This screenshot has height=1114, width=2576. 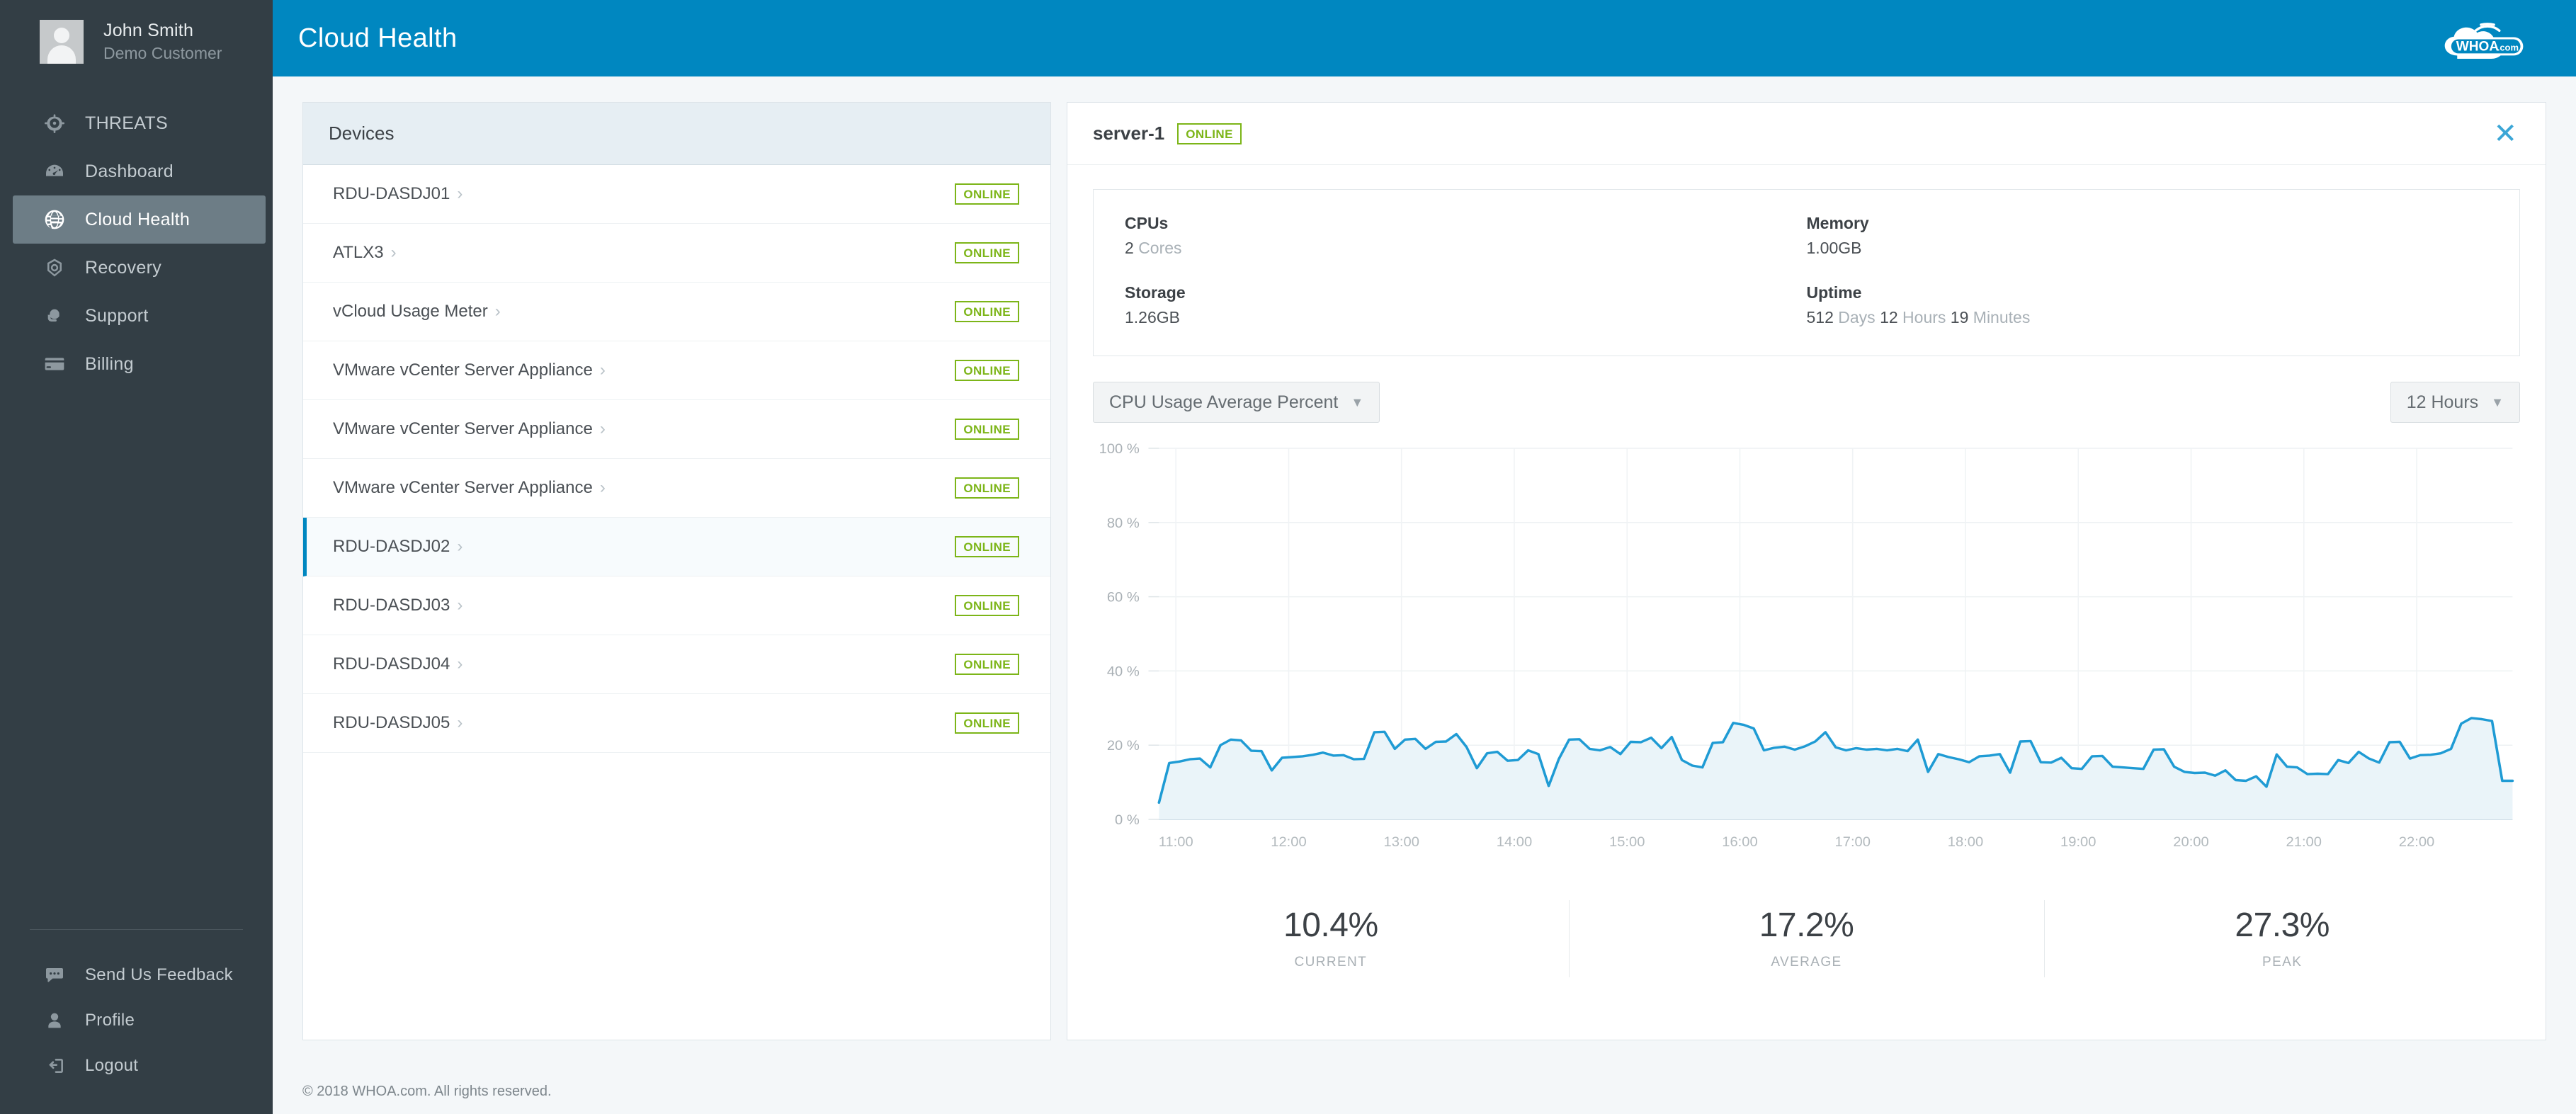 I want to click on stat-peak: 27.3% PEAK, so click(x=2282, y=942).